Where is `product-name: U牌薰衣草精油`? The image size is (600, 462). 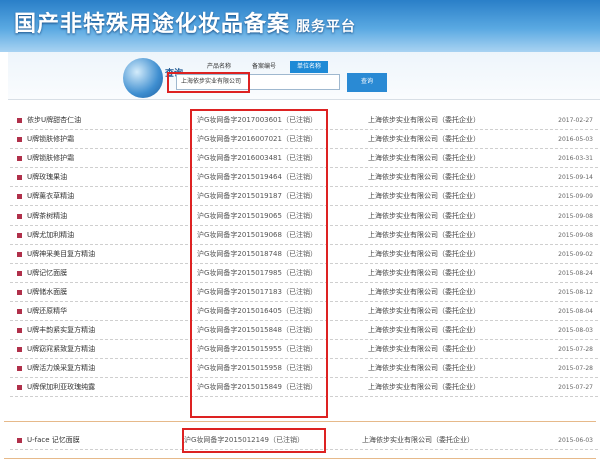
product-name: U牌薰衣草精油 is located at coordinates (50, 196).